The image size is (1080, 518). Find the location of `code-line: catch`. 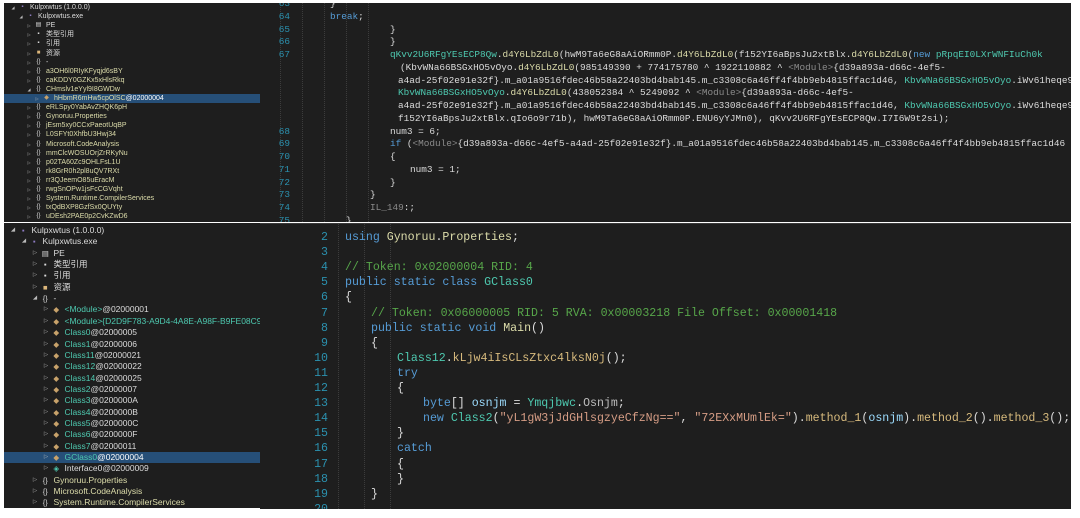

code-line: catch is located at coordinates (414, 448).